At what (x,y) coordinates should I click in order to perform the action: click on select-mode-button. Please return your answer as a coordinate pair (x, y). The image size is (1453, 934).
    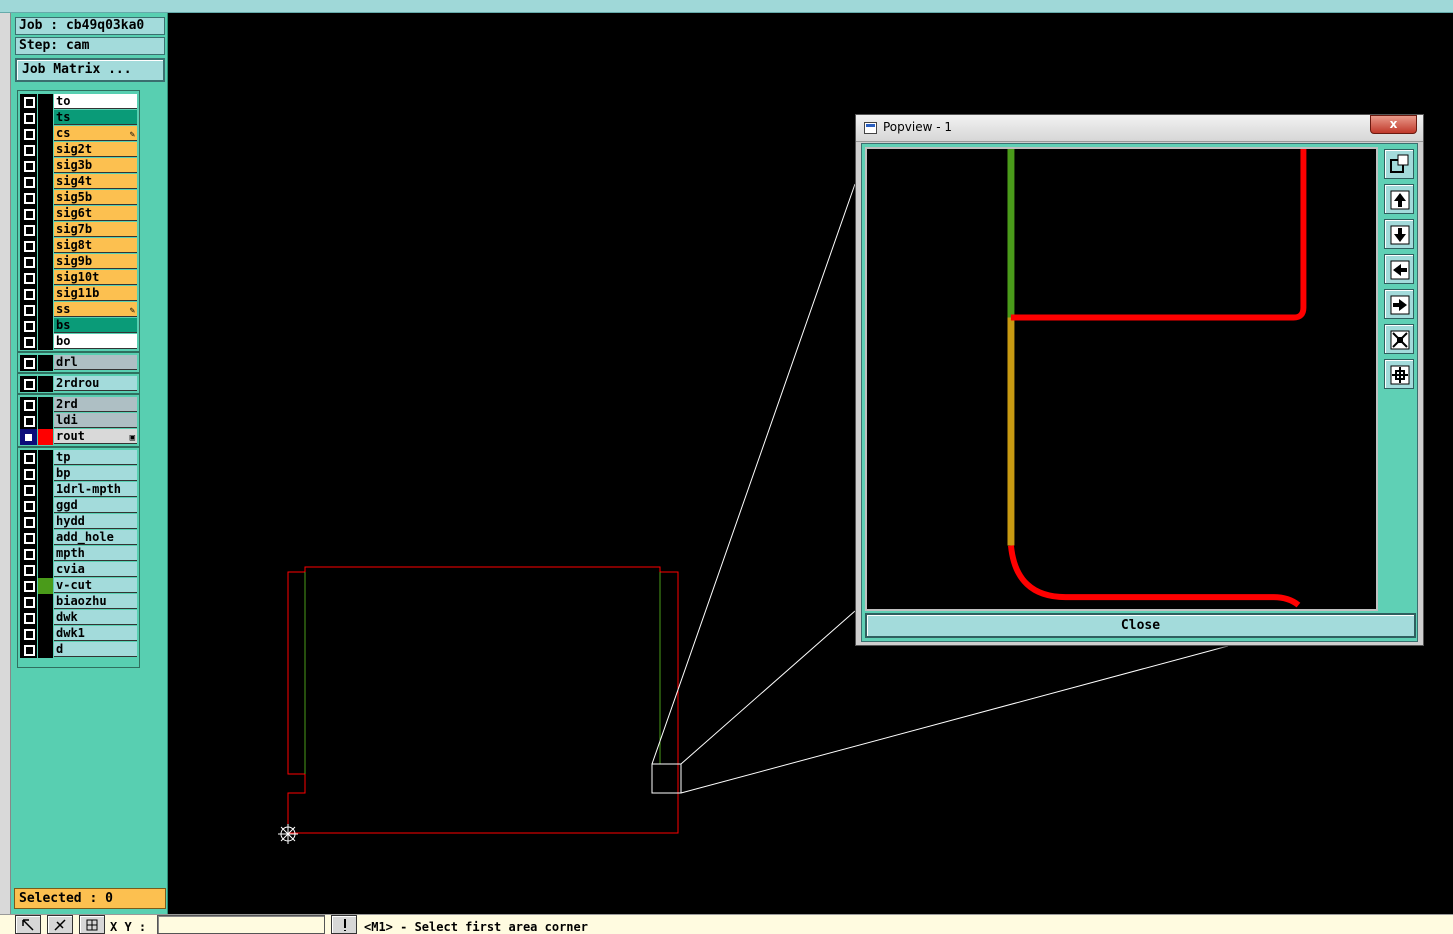
    Looking at the image, I should click on (28, 924).